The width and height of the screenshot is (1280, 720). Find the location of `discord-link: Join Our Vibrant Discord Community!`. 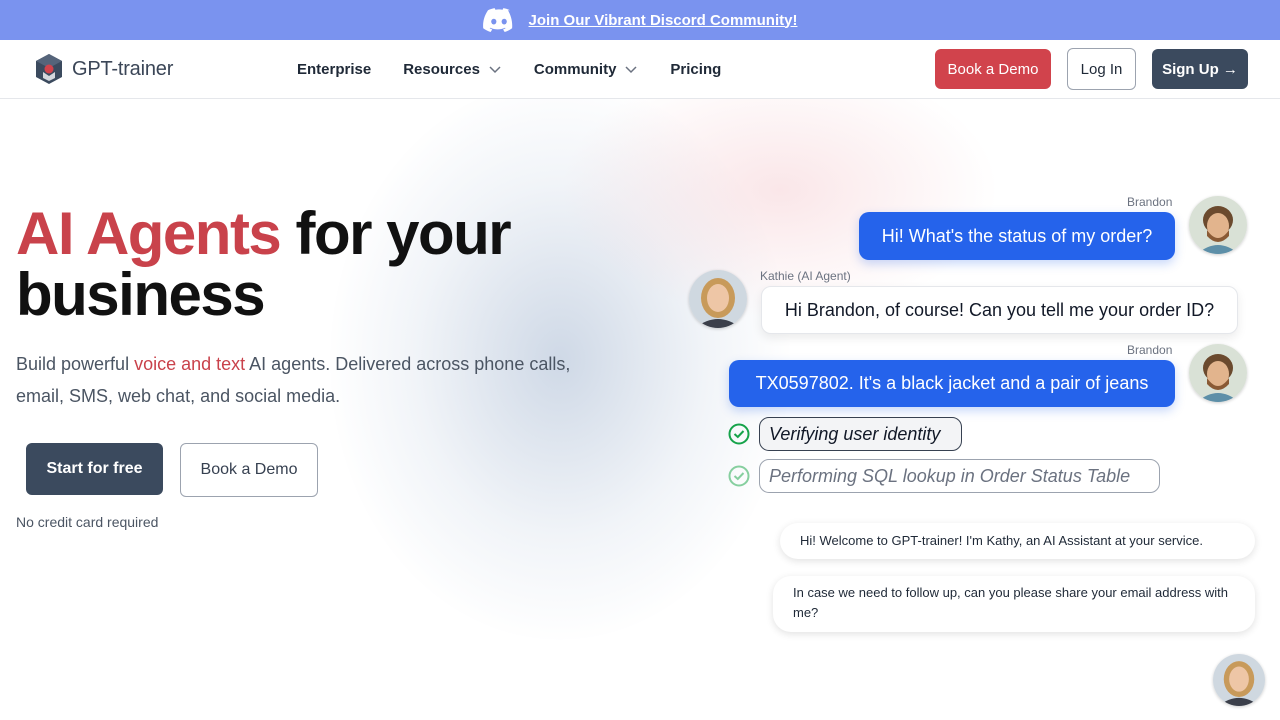

discord-link: Join Our Vibrant Discord Community! is located at coordinates (663, 20).